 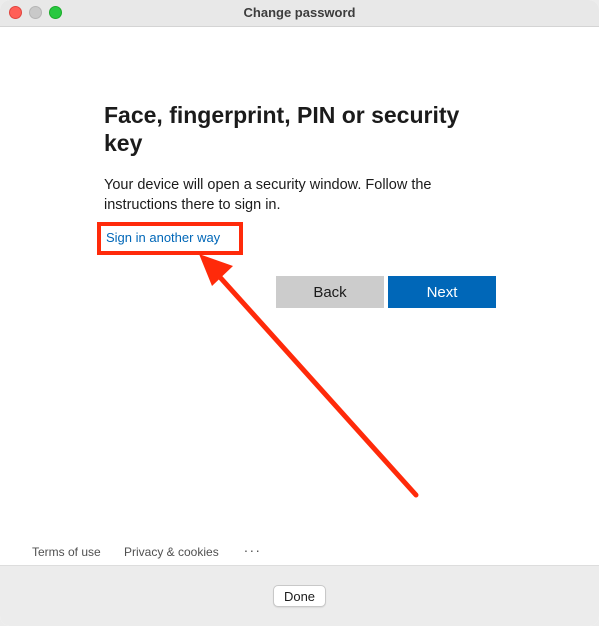 I want to click on bottom-bar: Done, so click(x=299, y=595).